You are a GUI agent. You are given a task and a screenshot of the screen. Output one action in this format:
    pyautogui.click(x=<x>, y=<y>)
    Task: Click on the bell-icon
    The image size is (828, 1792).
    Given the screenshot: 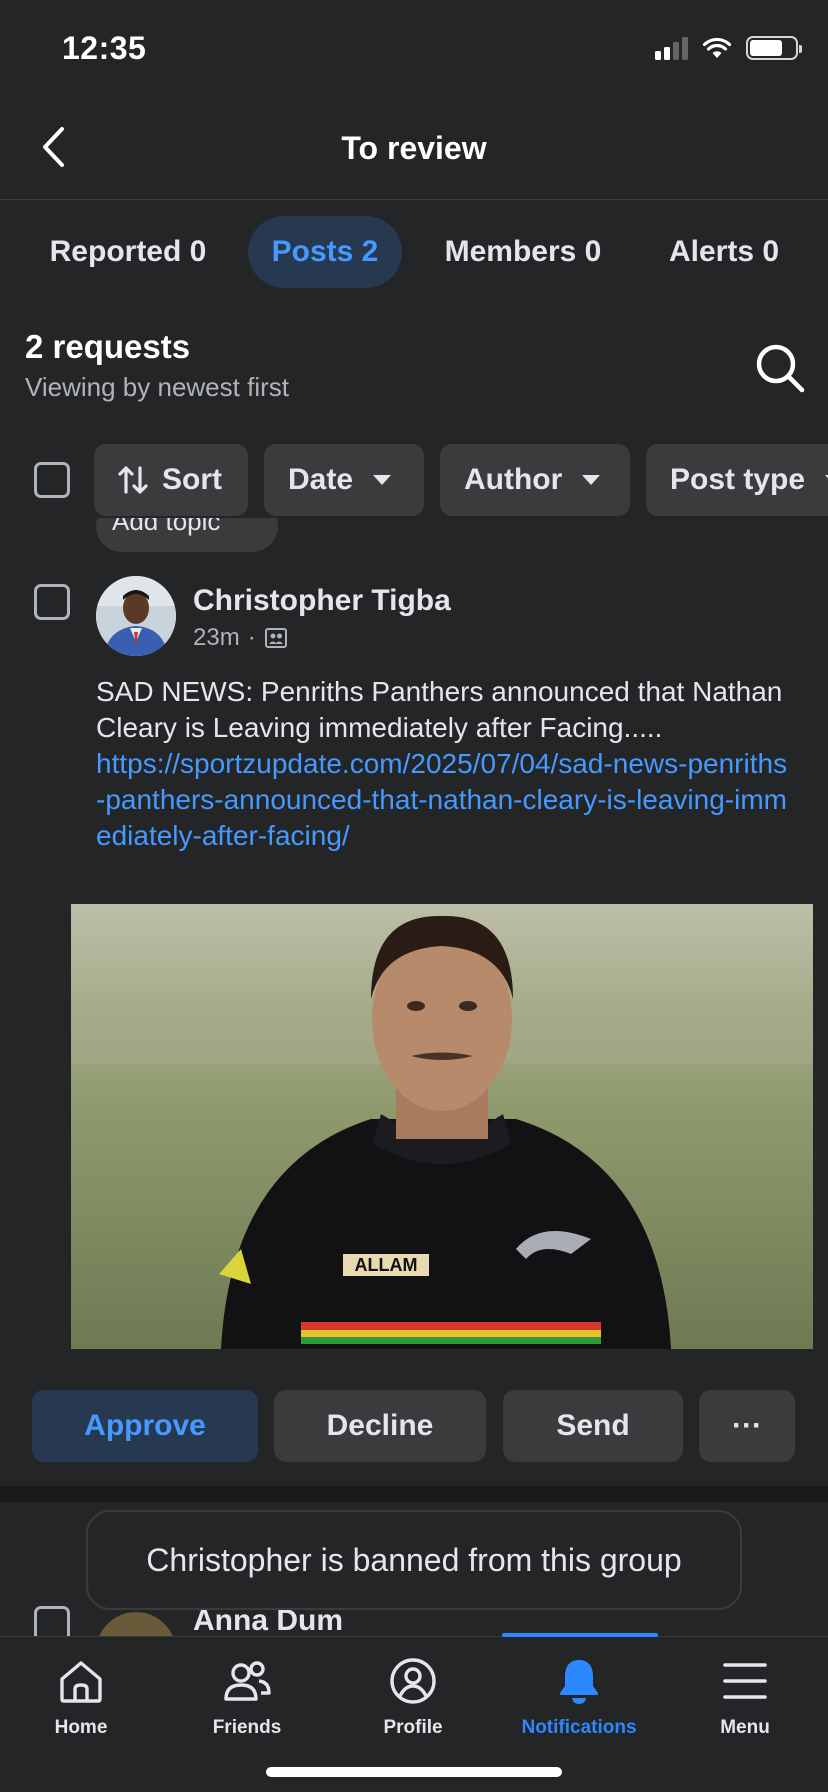 What is the action you would take?
    pyautogui.click(x=579, y=1682)
    